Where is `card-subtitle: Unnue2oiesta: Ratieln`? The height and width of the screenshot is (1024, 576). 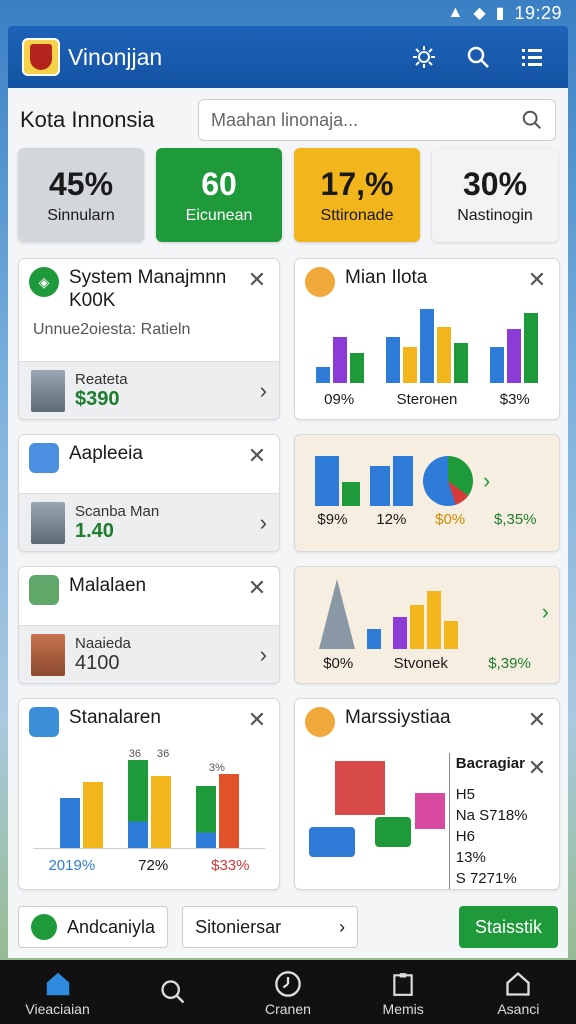
card-subtitle: Unnue2oiesta: Ratieln is located at coordinates (112, 329).